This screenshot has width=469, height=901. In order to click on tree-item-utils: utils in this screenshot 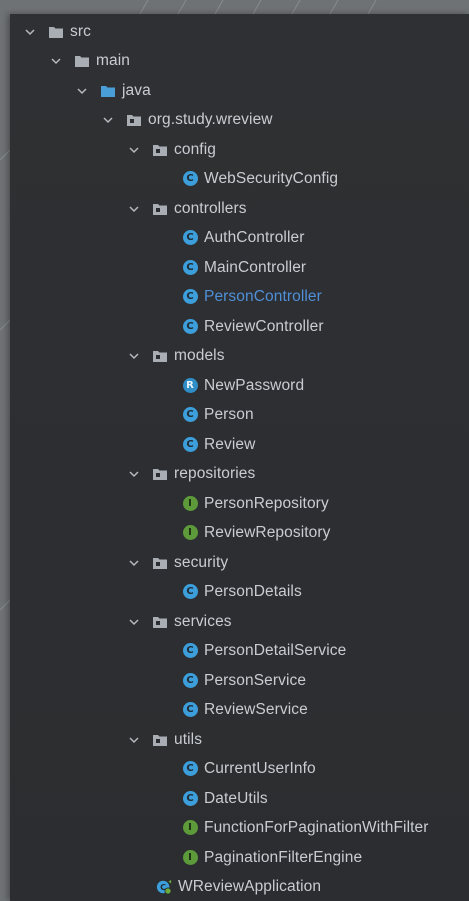, I will do `click(239, 739)`.